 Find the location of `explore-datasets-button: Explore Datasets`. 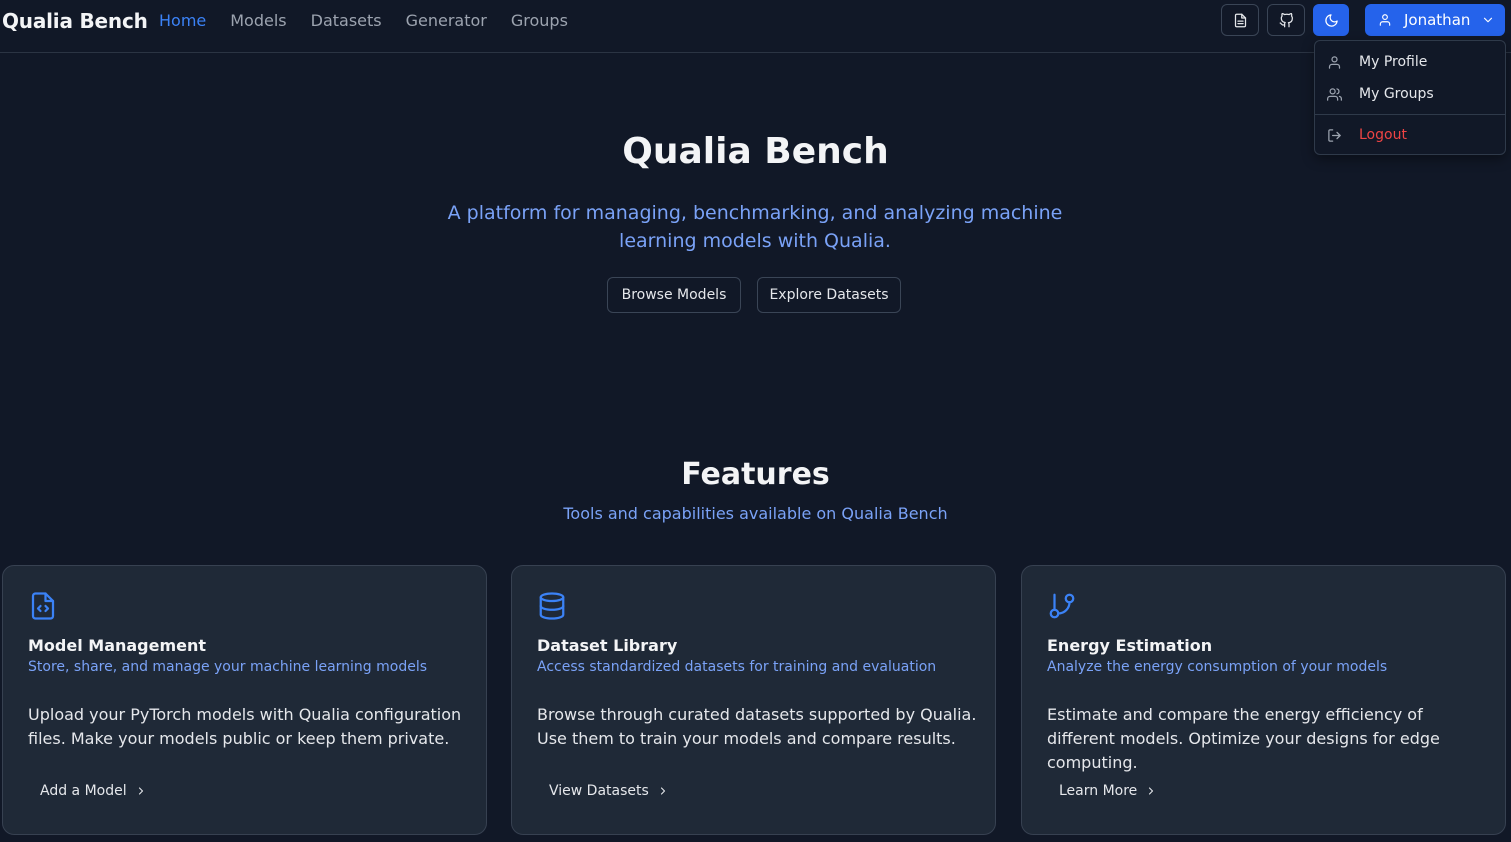

explore-datasets-button: Explore Datasets is located at coordinates (829, 295).